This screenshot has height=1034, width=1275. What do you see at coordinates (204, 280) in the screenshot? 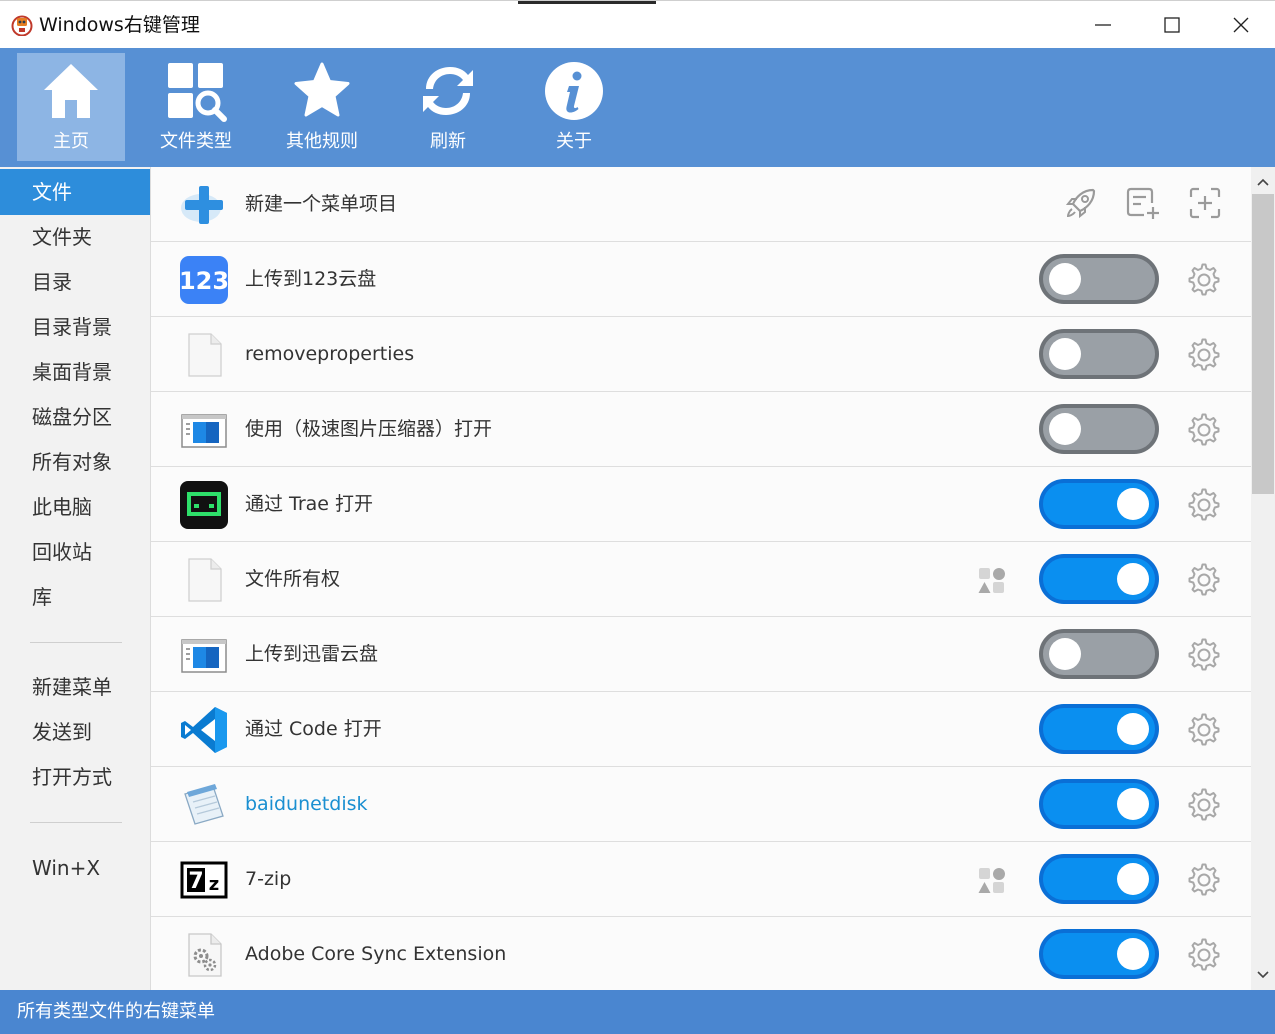
I see `123pan-icon: 123` at bounding box center [204, 280].